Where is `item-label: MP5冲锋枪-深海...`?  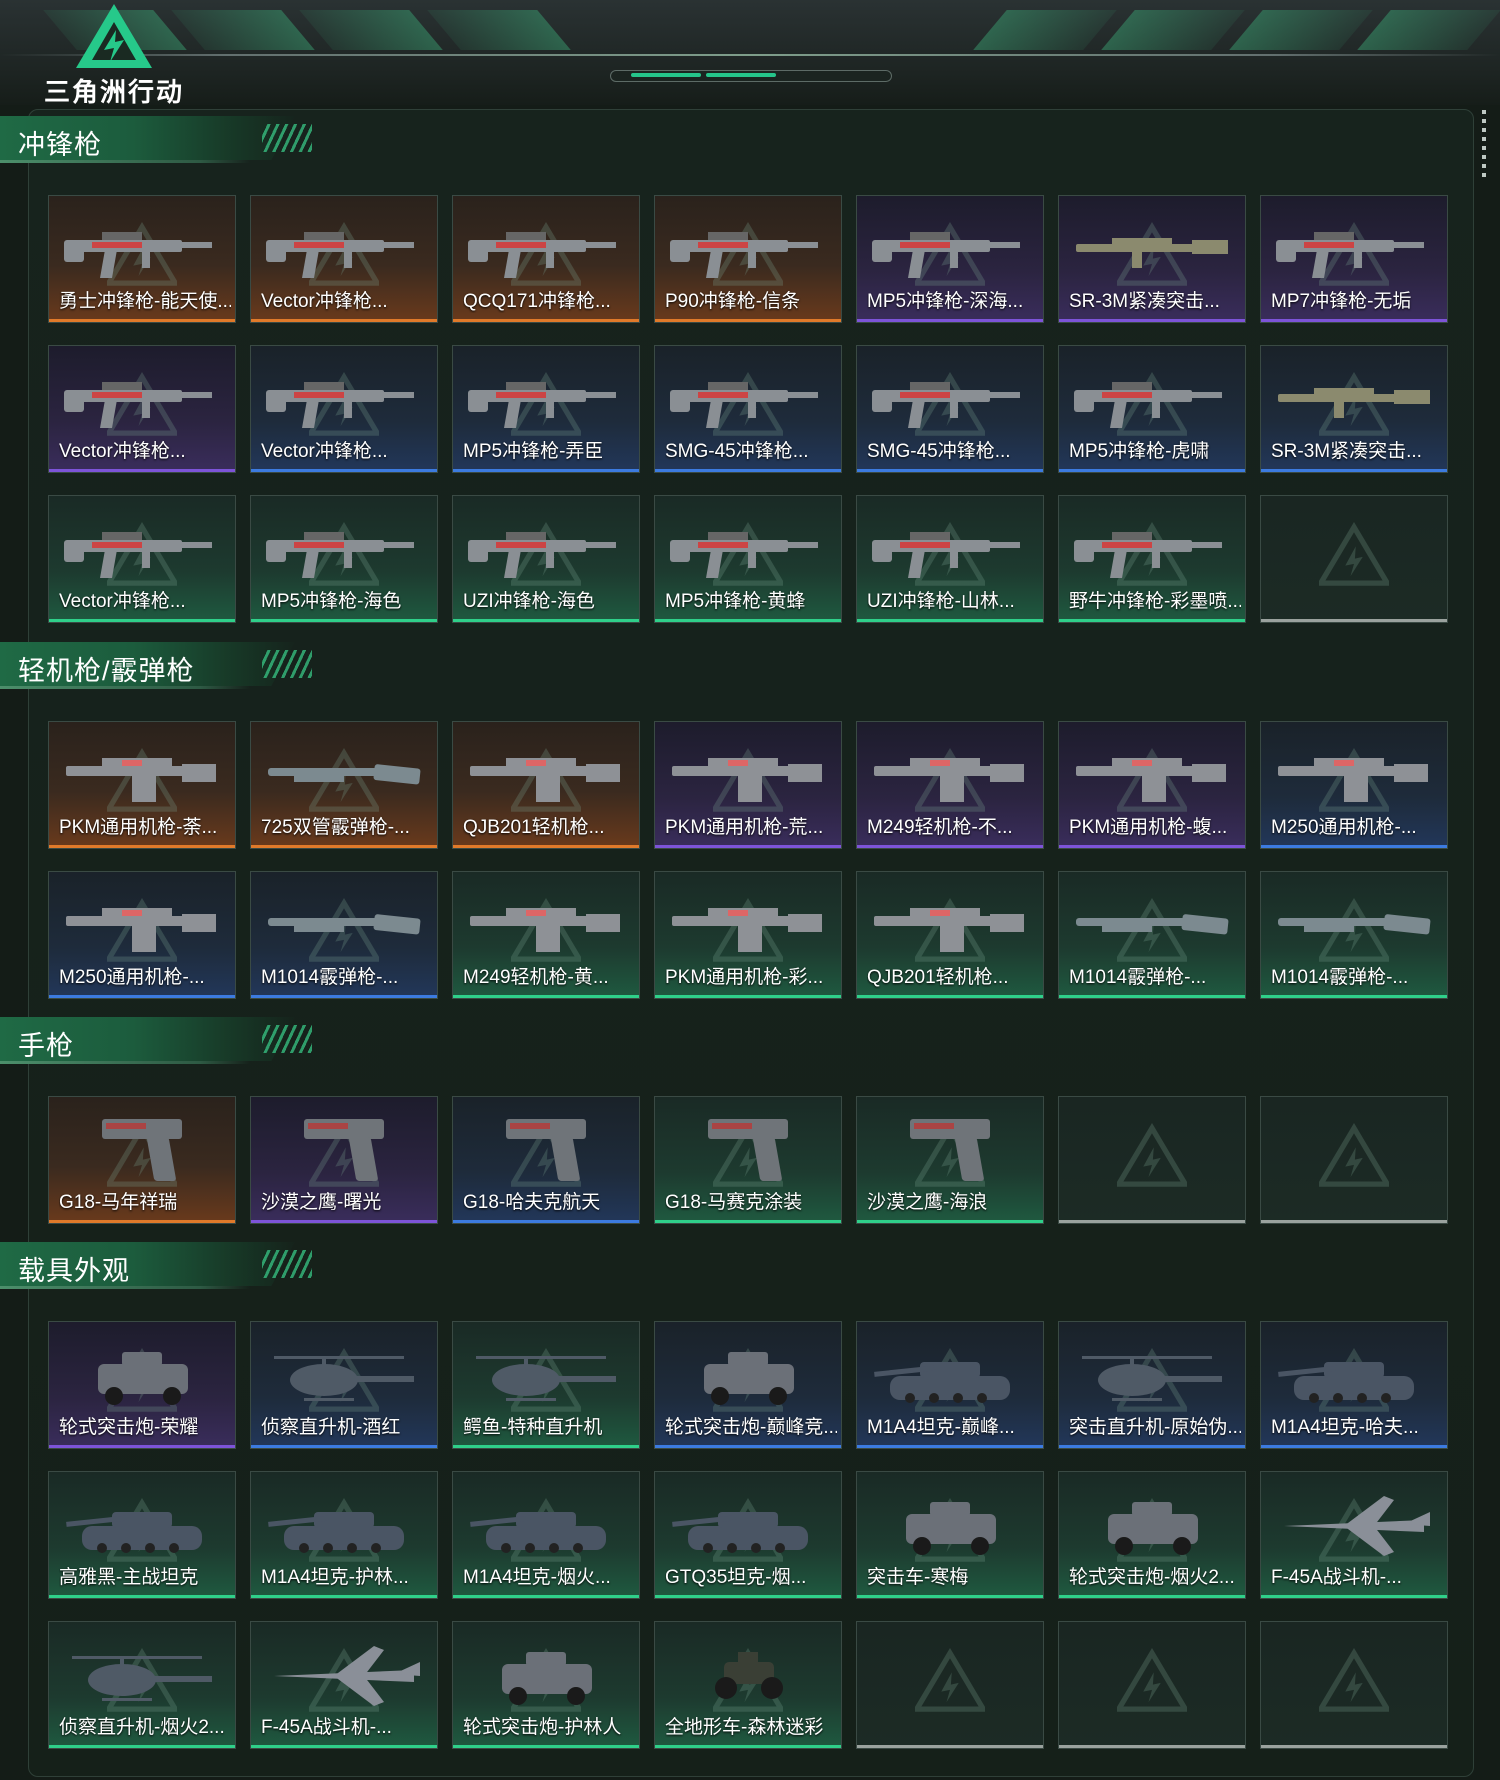 item-label: MP5冲锋枪-深海... is located at coordinates (945, 301).